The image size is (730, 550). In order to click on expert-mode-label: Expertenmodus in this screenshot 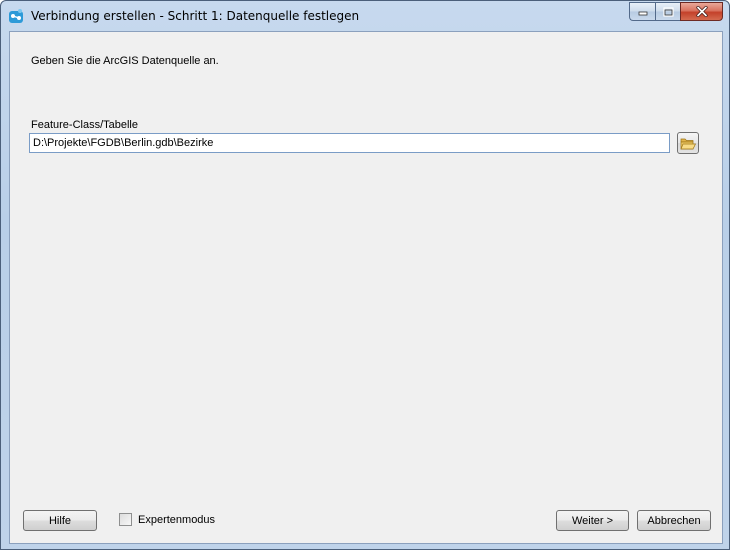, I will do `click(177, 519)`.